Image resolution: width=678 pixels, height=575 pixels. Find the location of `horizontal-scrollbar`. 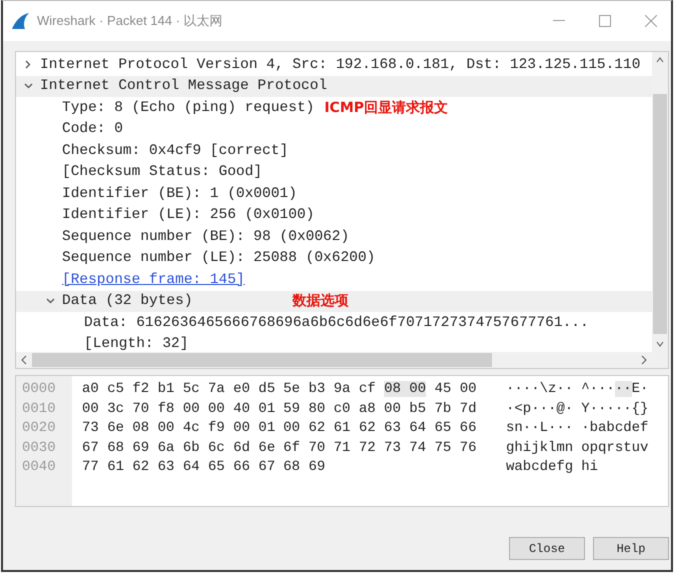

horizontal-scrollbar is located at coordinates (342, 360).